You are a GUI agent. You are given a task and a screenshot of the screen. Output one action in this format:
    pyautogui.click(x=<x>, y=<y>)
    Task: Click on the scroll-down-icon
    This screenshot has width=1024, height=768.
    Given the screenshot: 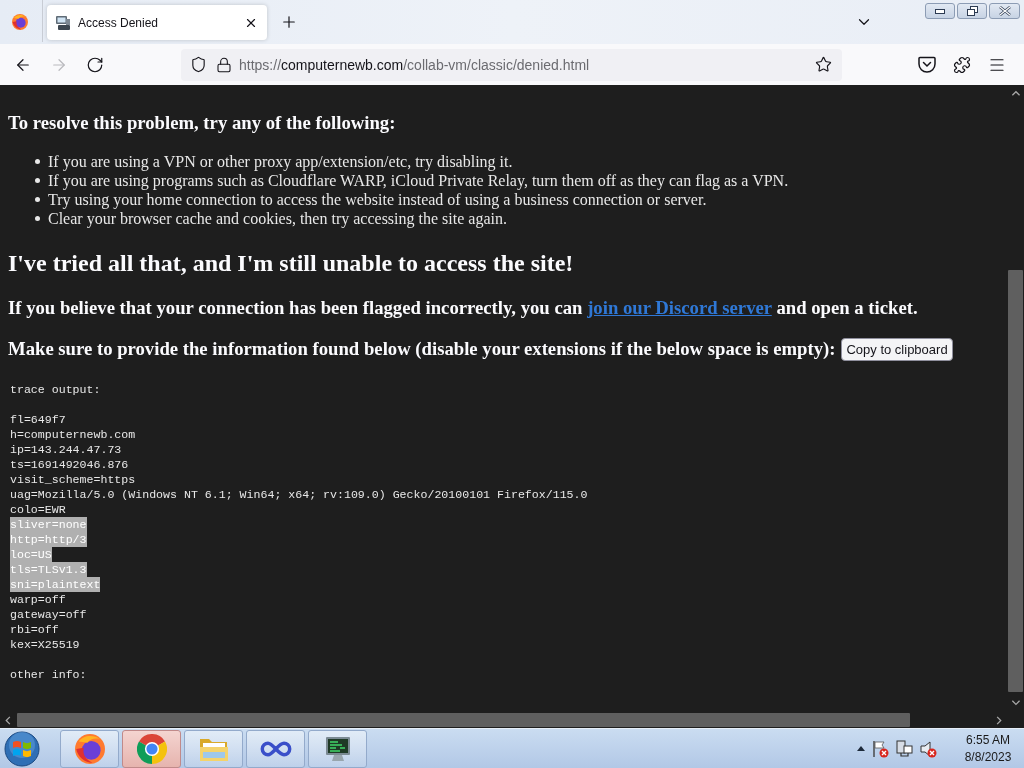 What is the action you would take?
    pyautogui.click(x=1015, y=703)
    